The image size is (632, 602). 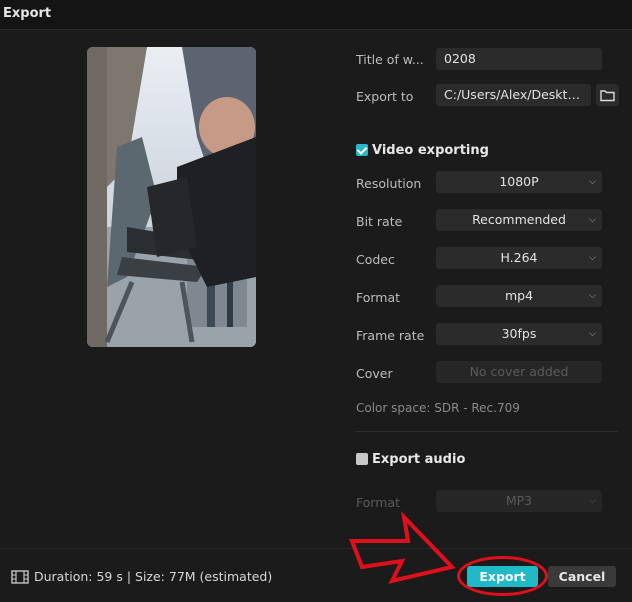 I want to click on framerate-value: 30fps, so click(x=519, y=333).